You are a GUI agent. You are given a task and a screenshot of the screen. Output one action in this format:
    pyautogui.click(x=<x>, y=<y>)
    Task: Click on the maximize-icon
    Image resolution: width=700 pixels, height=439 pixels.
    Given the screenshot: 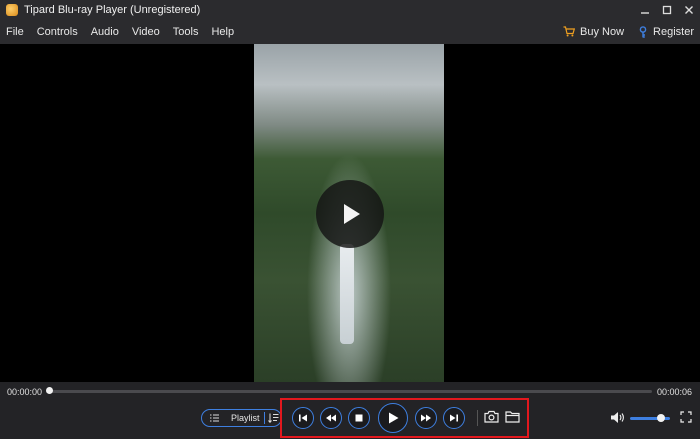 What is the action you would take?
    pyautogui.click(x=667, y=9)
    